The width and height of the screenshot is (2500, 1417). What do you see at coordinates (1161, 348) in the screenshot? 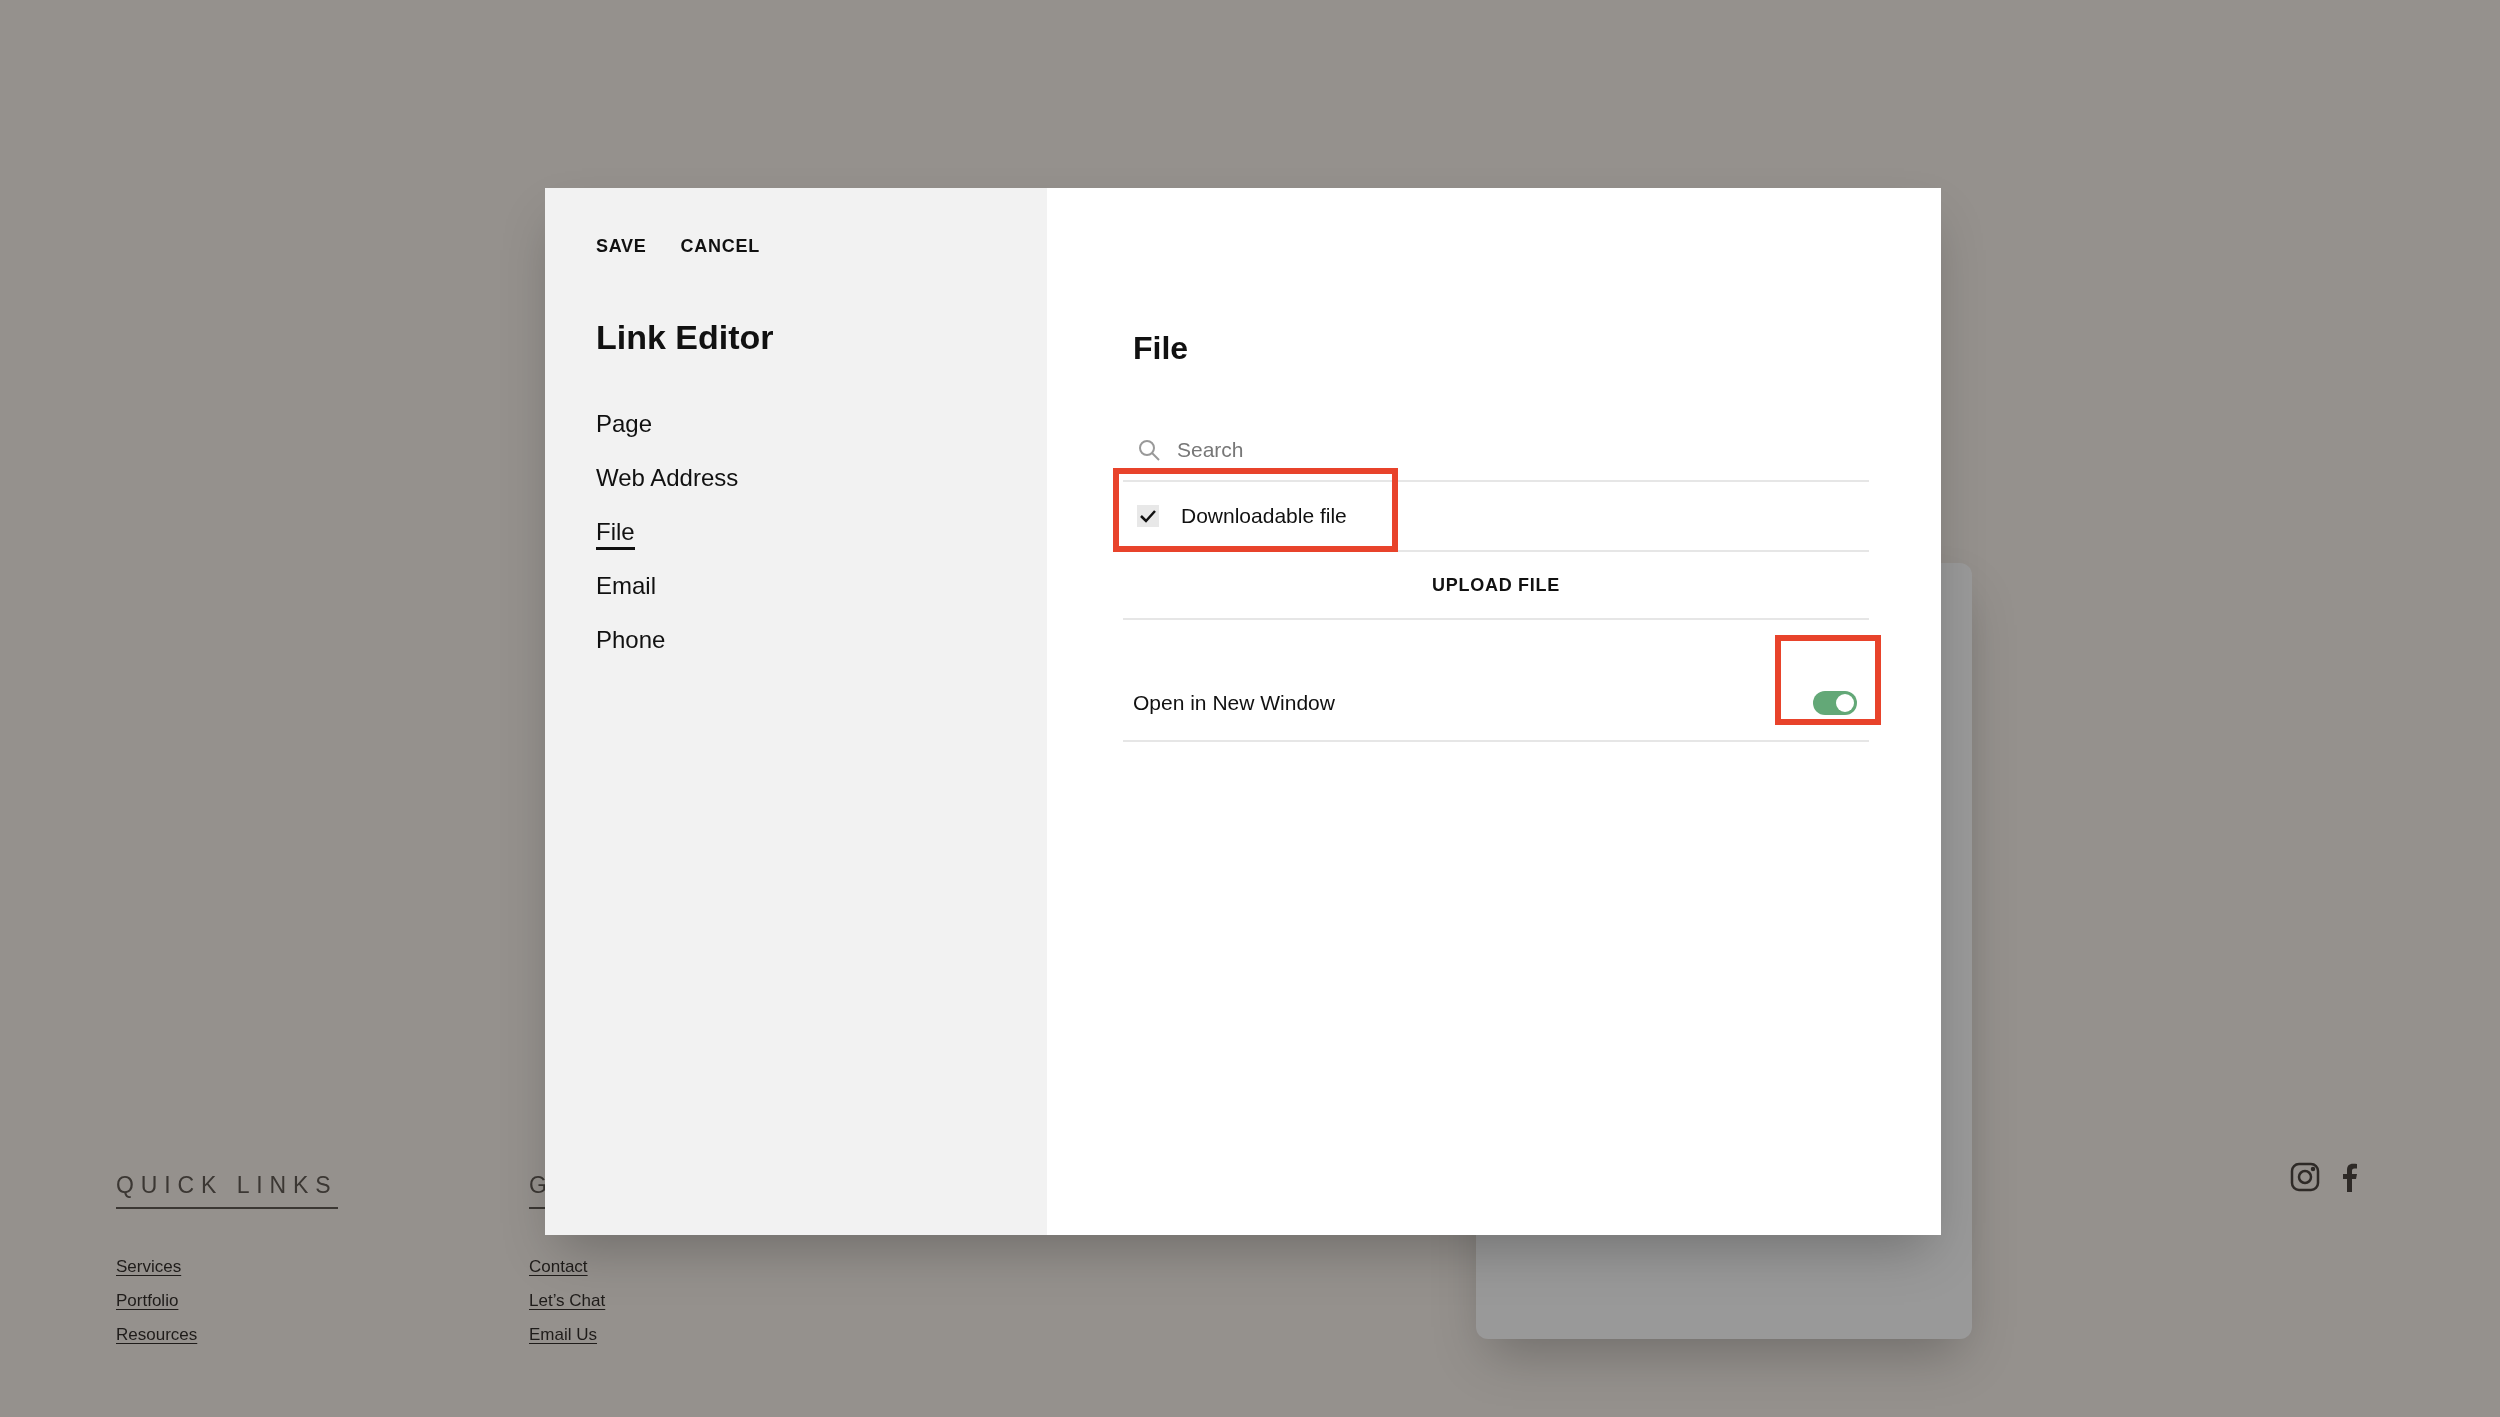
I see `panel-title: File` at bounding box center [1161, 348].